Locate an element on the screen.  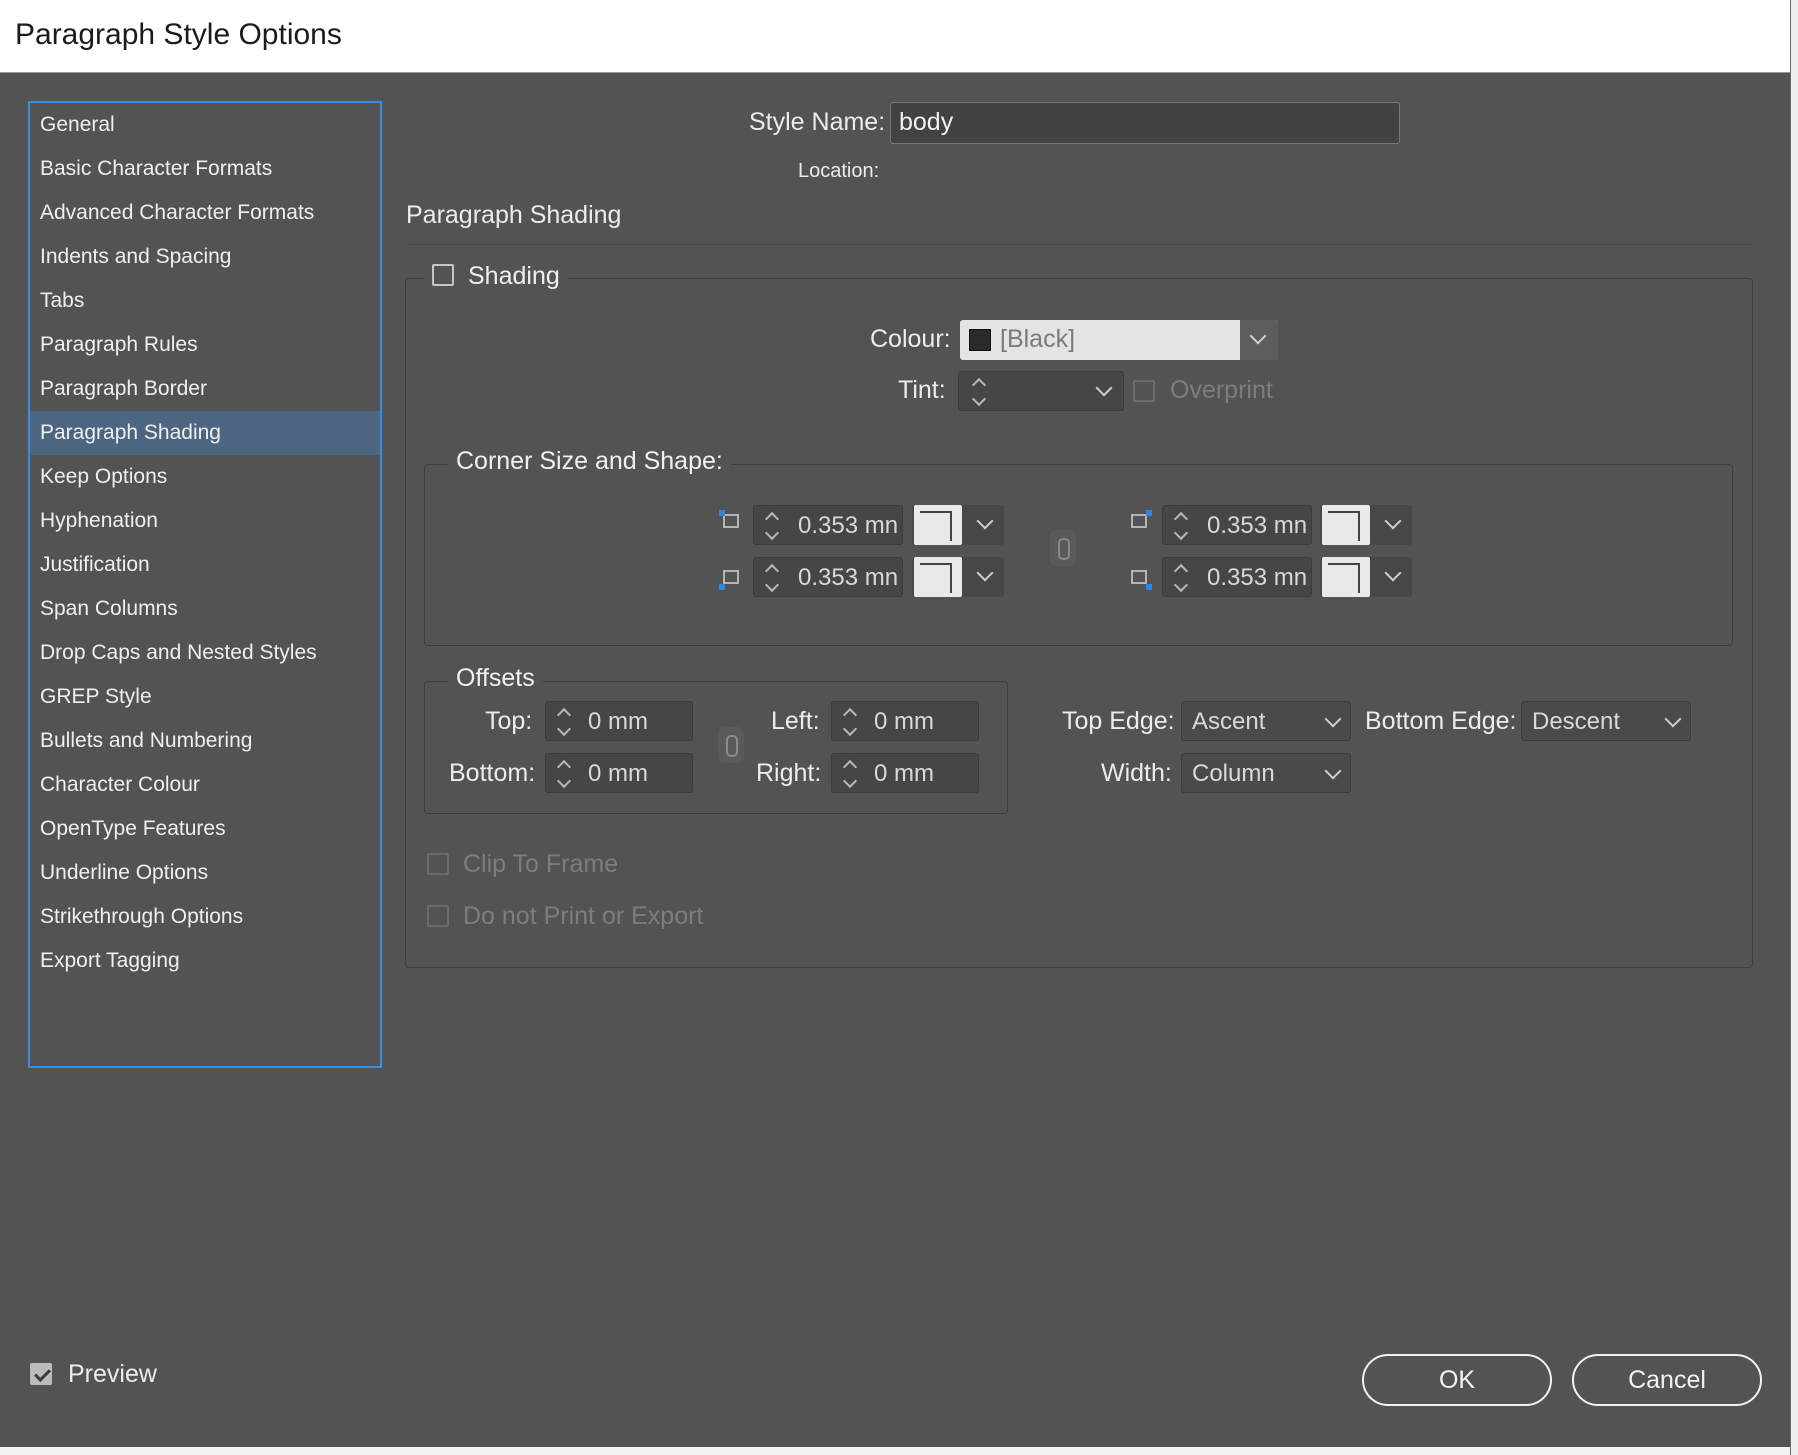
offset-top-value: 0 mm is located at coordinates (618, 721).